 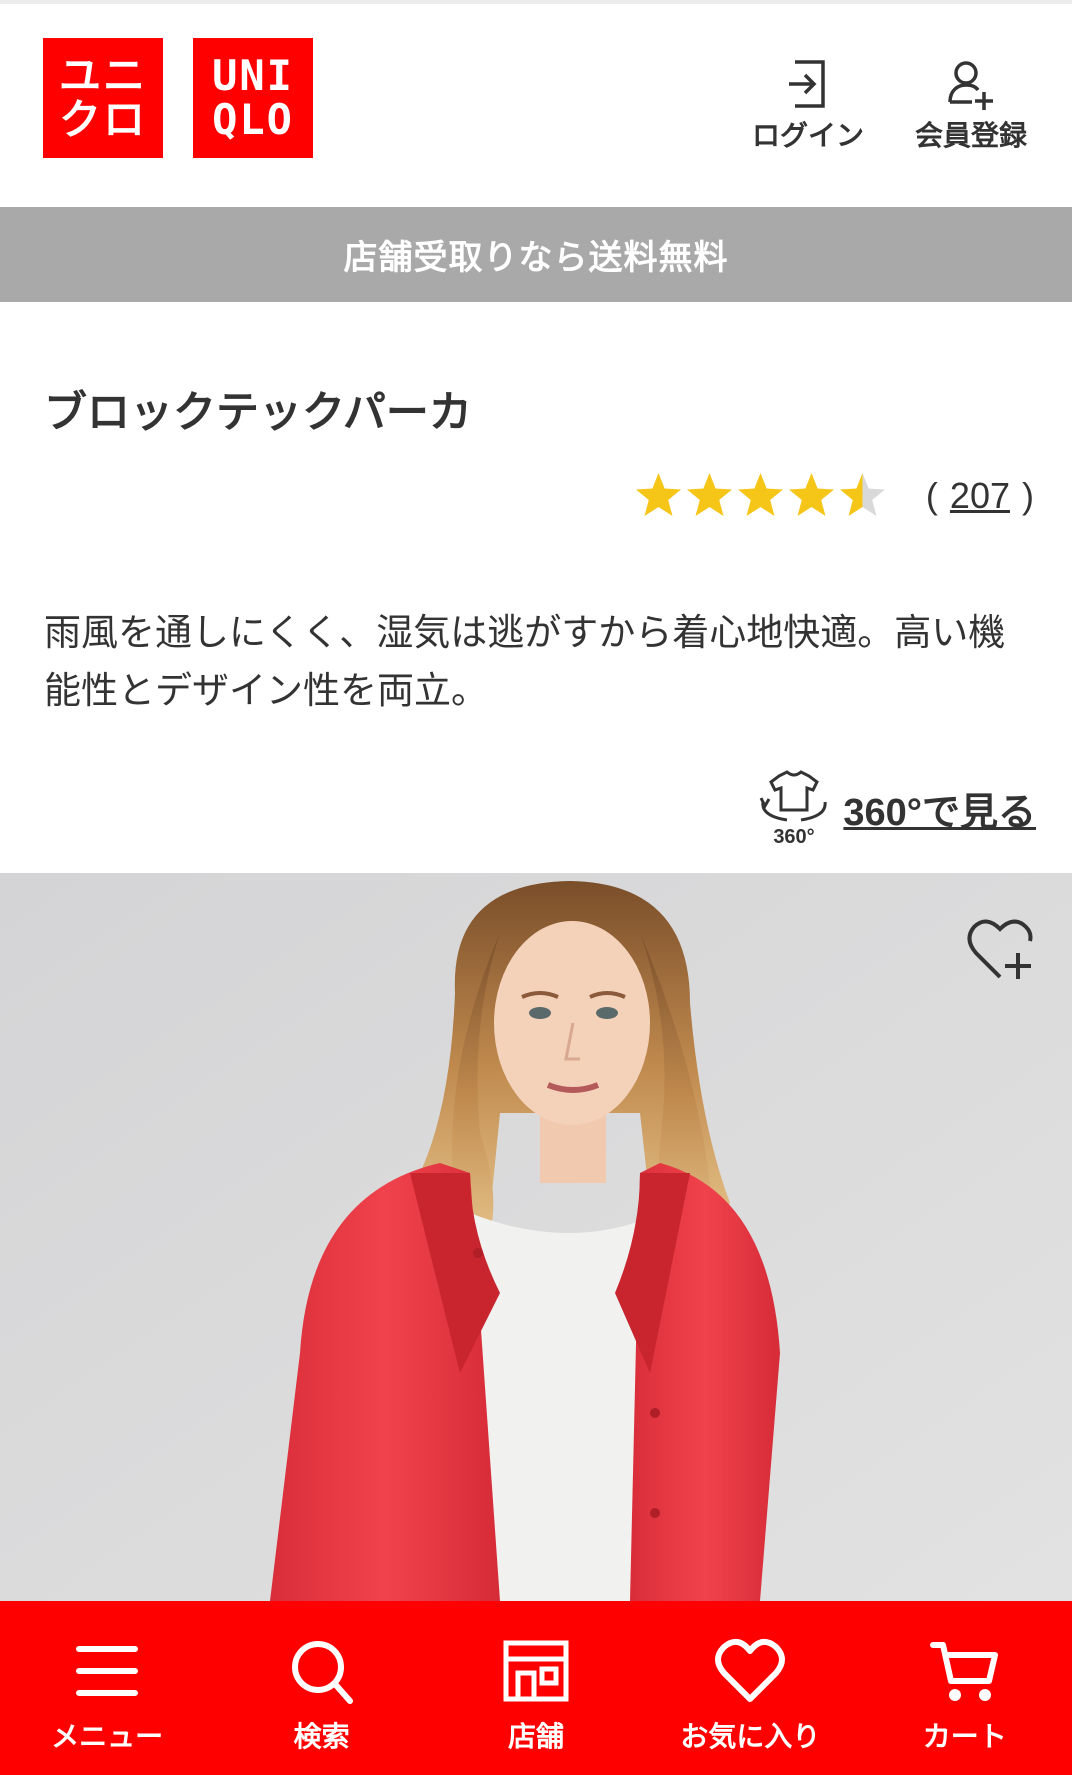 What do you see at coordinates (807, 84) in the screenshot?
I see `login-icon` at bounding box center [807, 84].